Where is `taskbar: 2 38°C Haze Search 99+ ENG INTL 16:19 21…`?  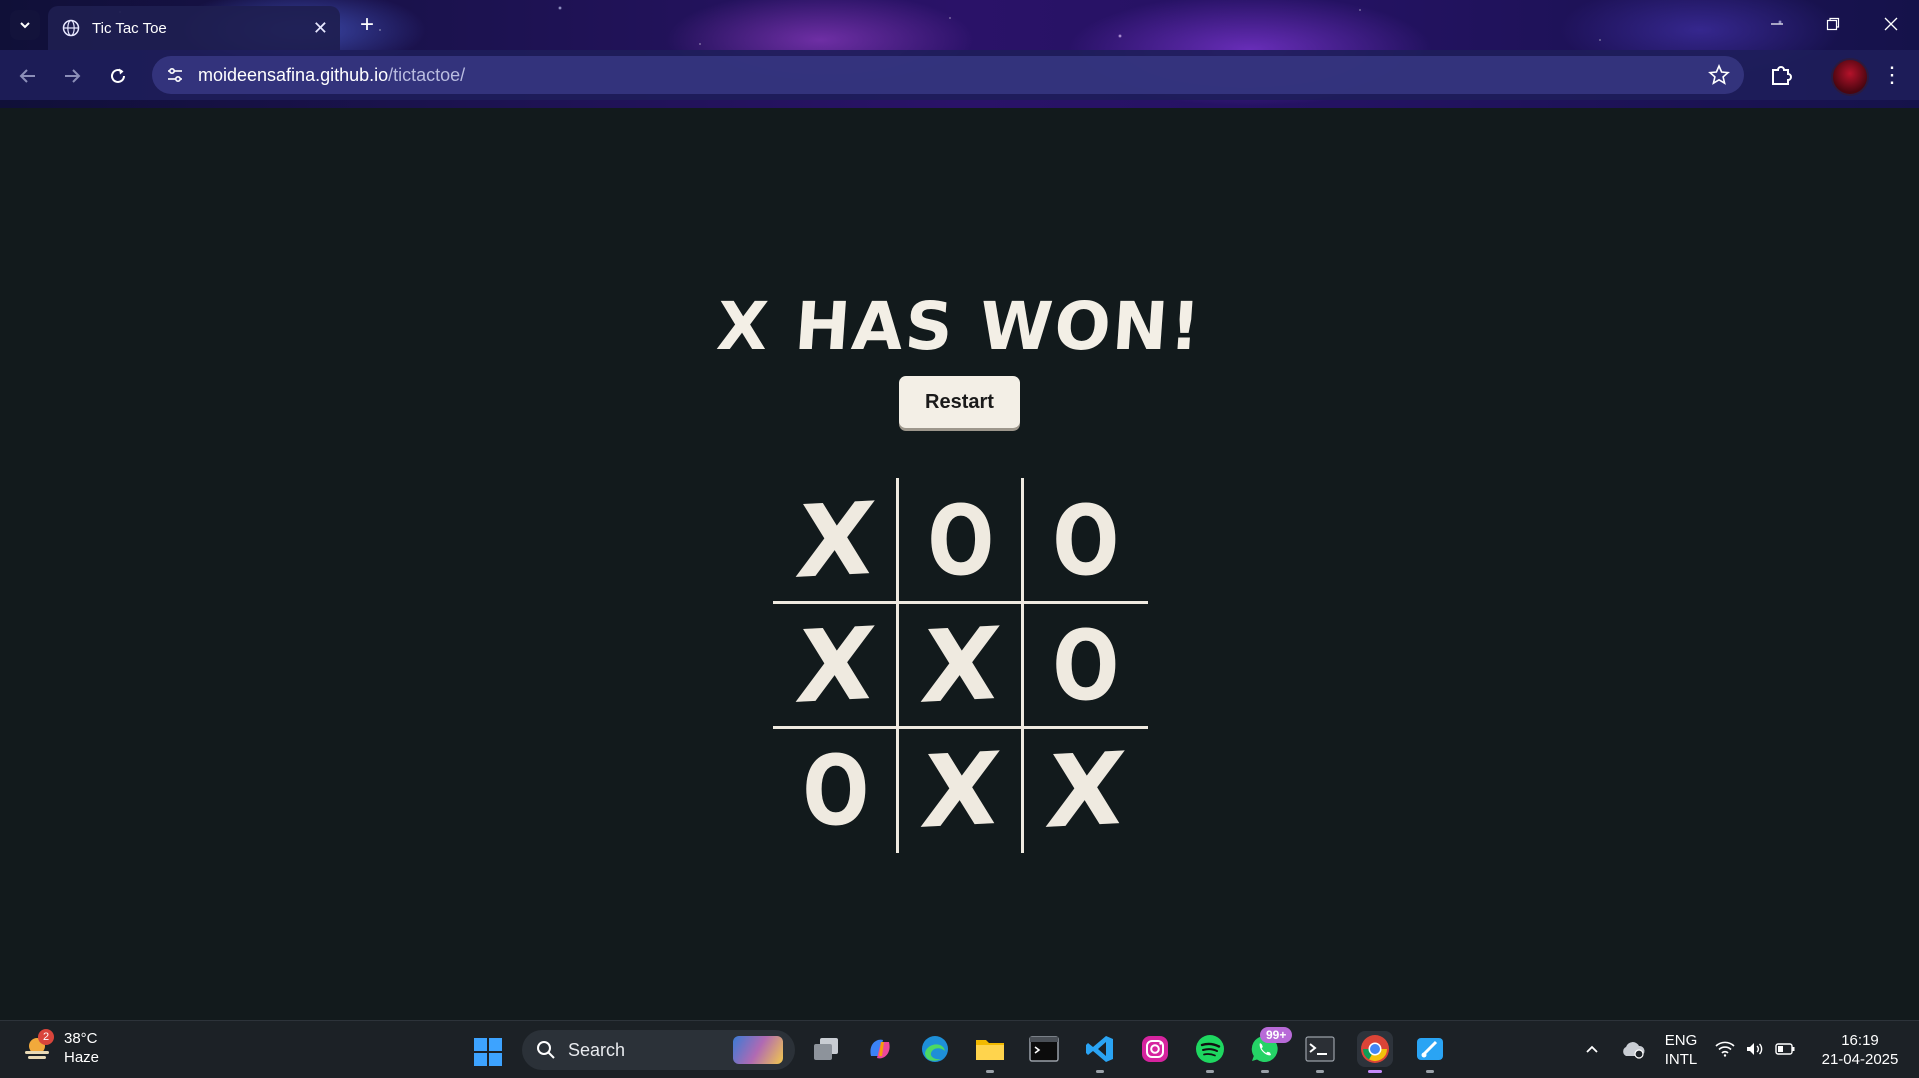 taskbar: 2 38°C Haze Search 99+ ENG INTL 16:19 21… is located at coordinates (959, 1049).